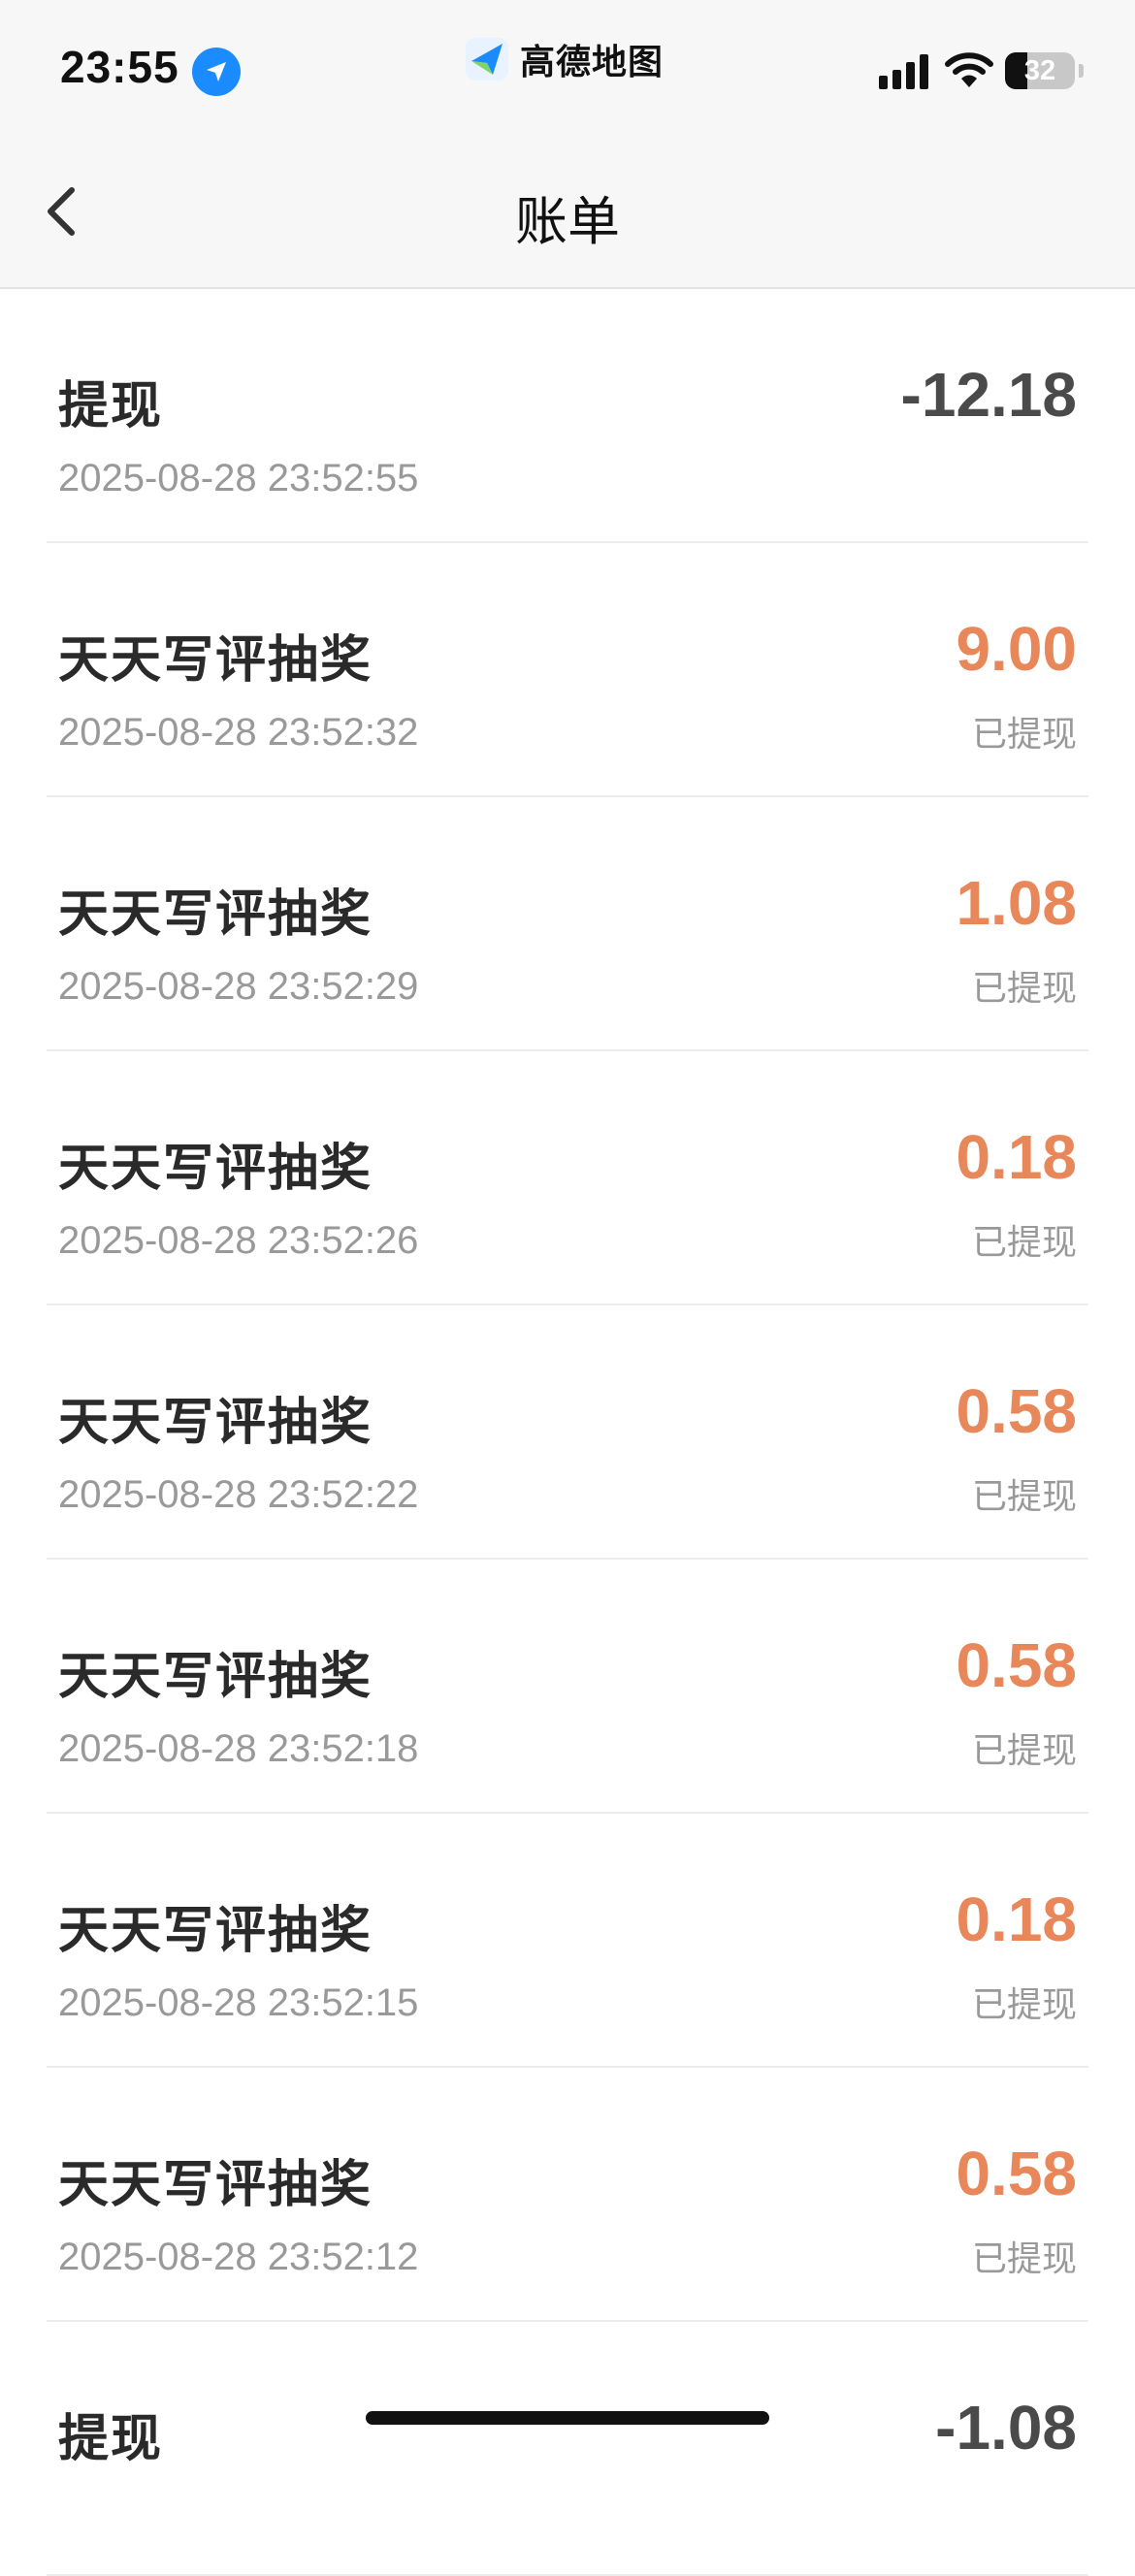  Describe the element at coordinates (238, 1494) in the screenshot. I see `bill-time: 2025-08-28 23:52:22` at that location.